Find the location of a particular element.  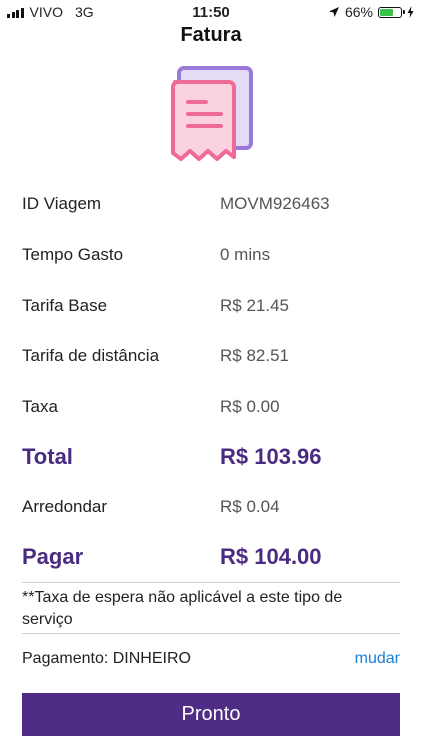

page-title: Fatura is located at coordinates (211, 35).